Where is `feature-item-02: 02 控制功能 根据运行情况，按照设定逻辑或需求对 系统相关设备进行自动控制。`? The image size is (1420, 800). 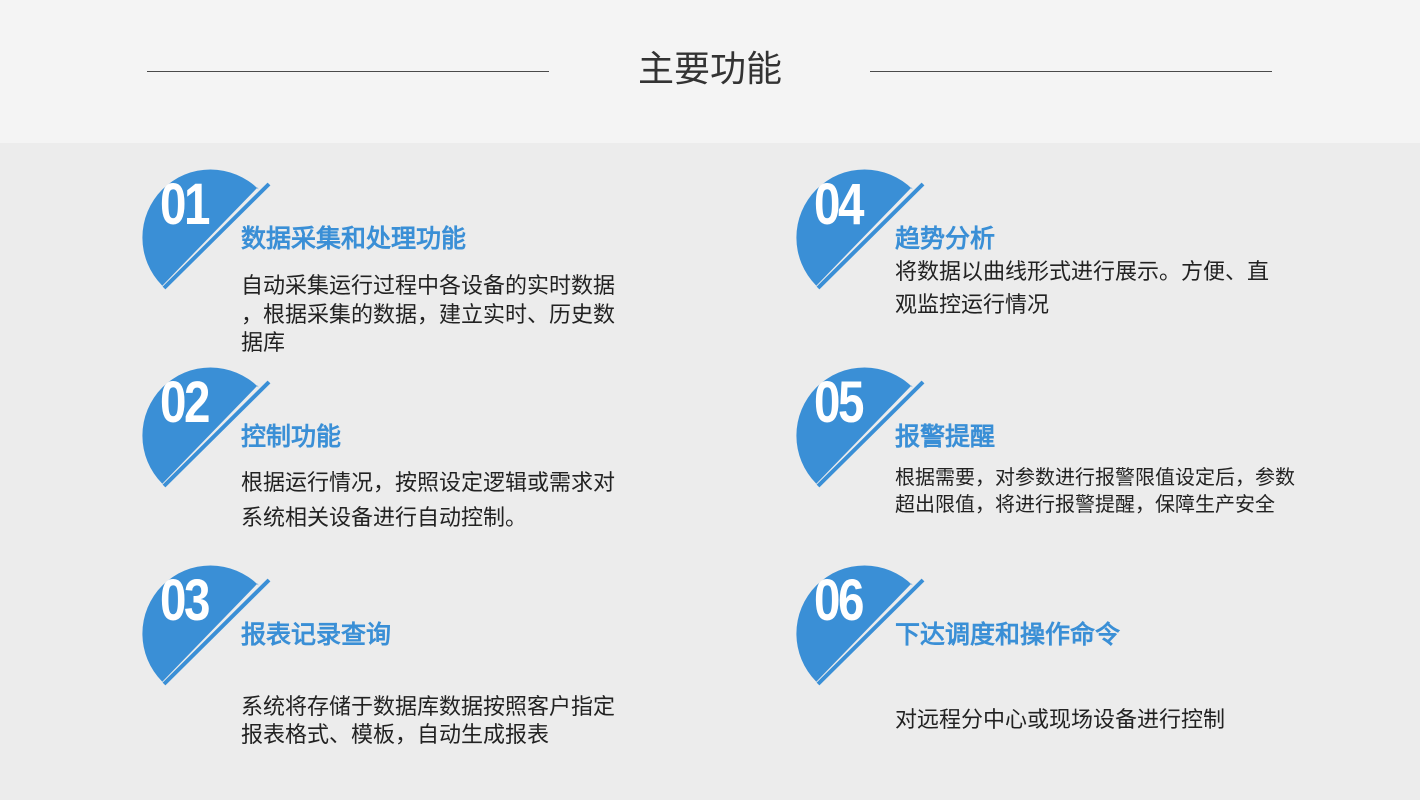 feature-item-02: 02 控制功能 根据运行情况，按照设定逻辑或需求对 系统相关设备进行自动控制。 is located at coordinates (435, 451).